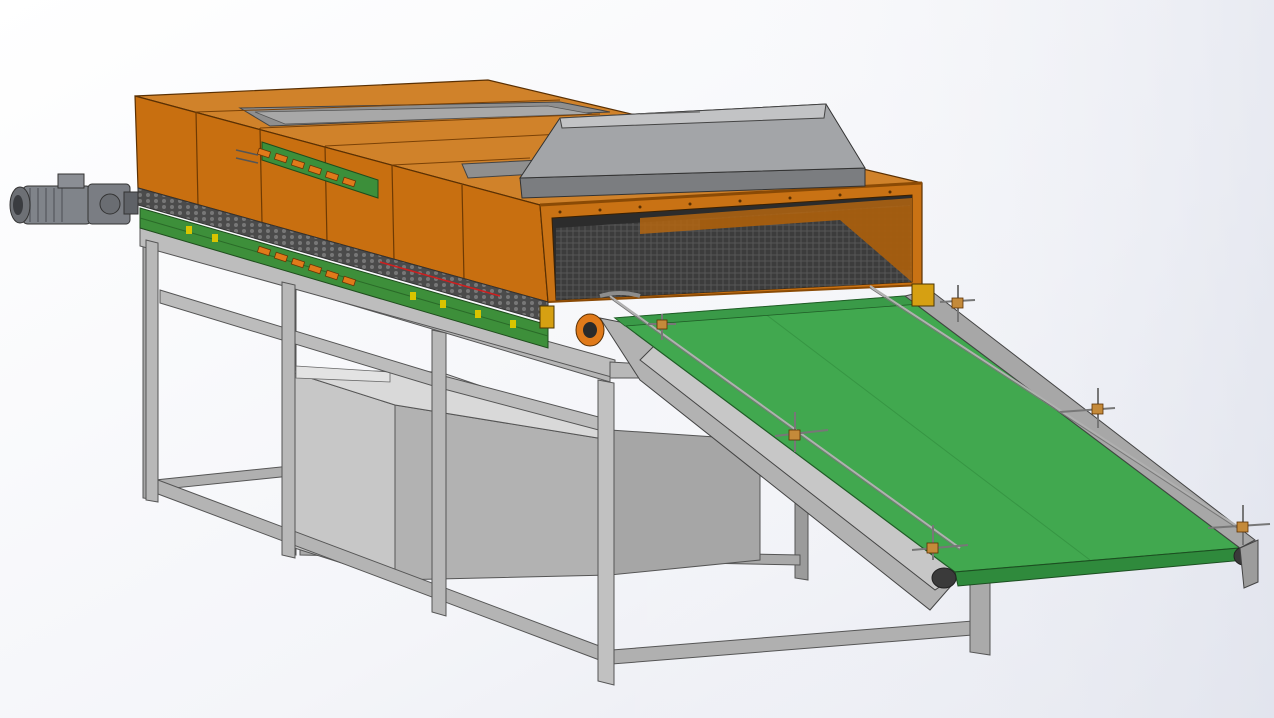 The width and height of the screenshot is (1274, 718). What do you see at coordinates (692, 151) in the screenshot?
I see `exhaust-hood` at bounding box center [692, 151].